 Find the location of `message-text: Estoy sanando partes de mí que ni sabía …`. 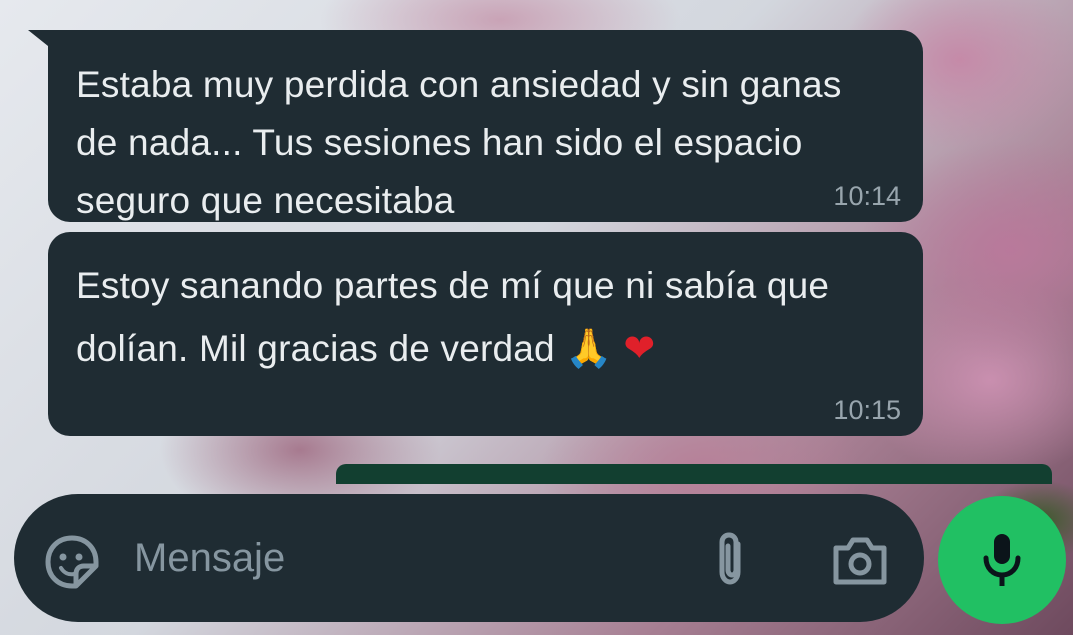

message-text: Estoy sanando partes de mí que ni sabía … is located at coordinates (453, 317).